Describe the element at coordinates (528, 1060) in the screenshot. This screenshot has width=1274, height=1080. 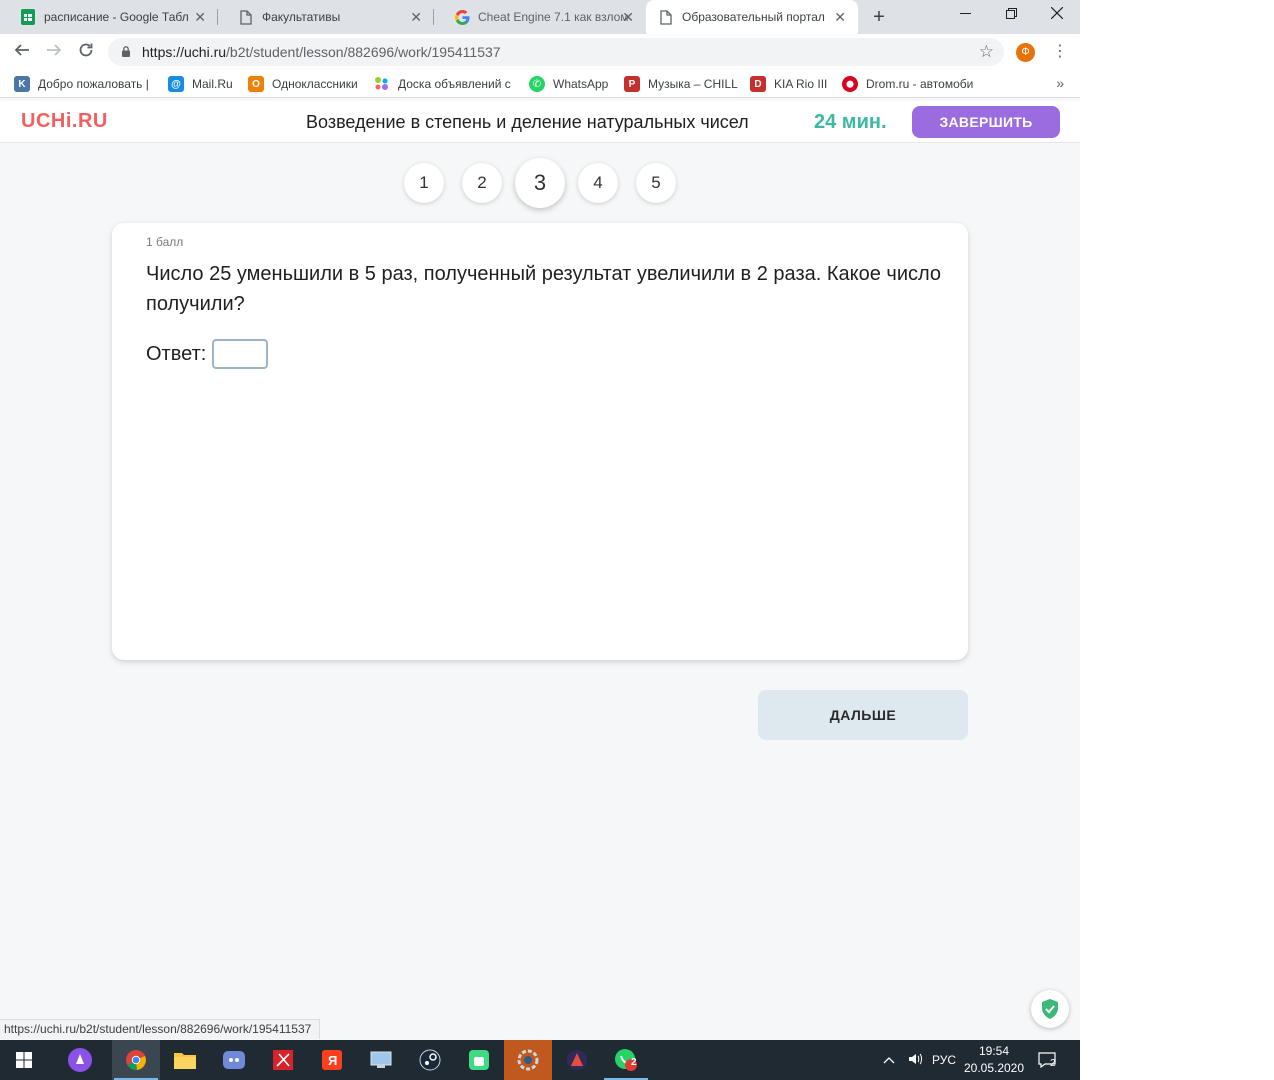
I see `cheat-engine-icon` at that location.